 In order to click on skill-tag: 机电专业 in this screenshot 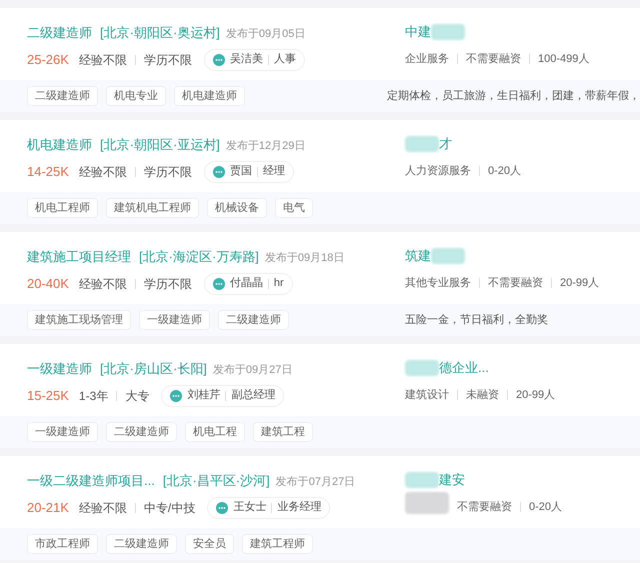, I will do `click(136, 96)`.